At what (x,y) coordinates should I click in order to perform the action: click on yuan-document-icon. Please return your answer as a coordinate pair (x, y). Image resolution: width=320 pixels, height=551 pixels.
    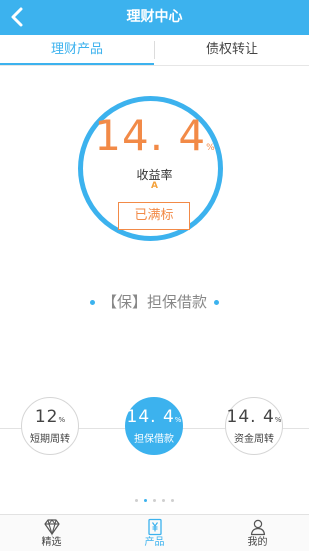
    Looking at the image, I should click on (154, 527).